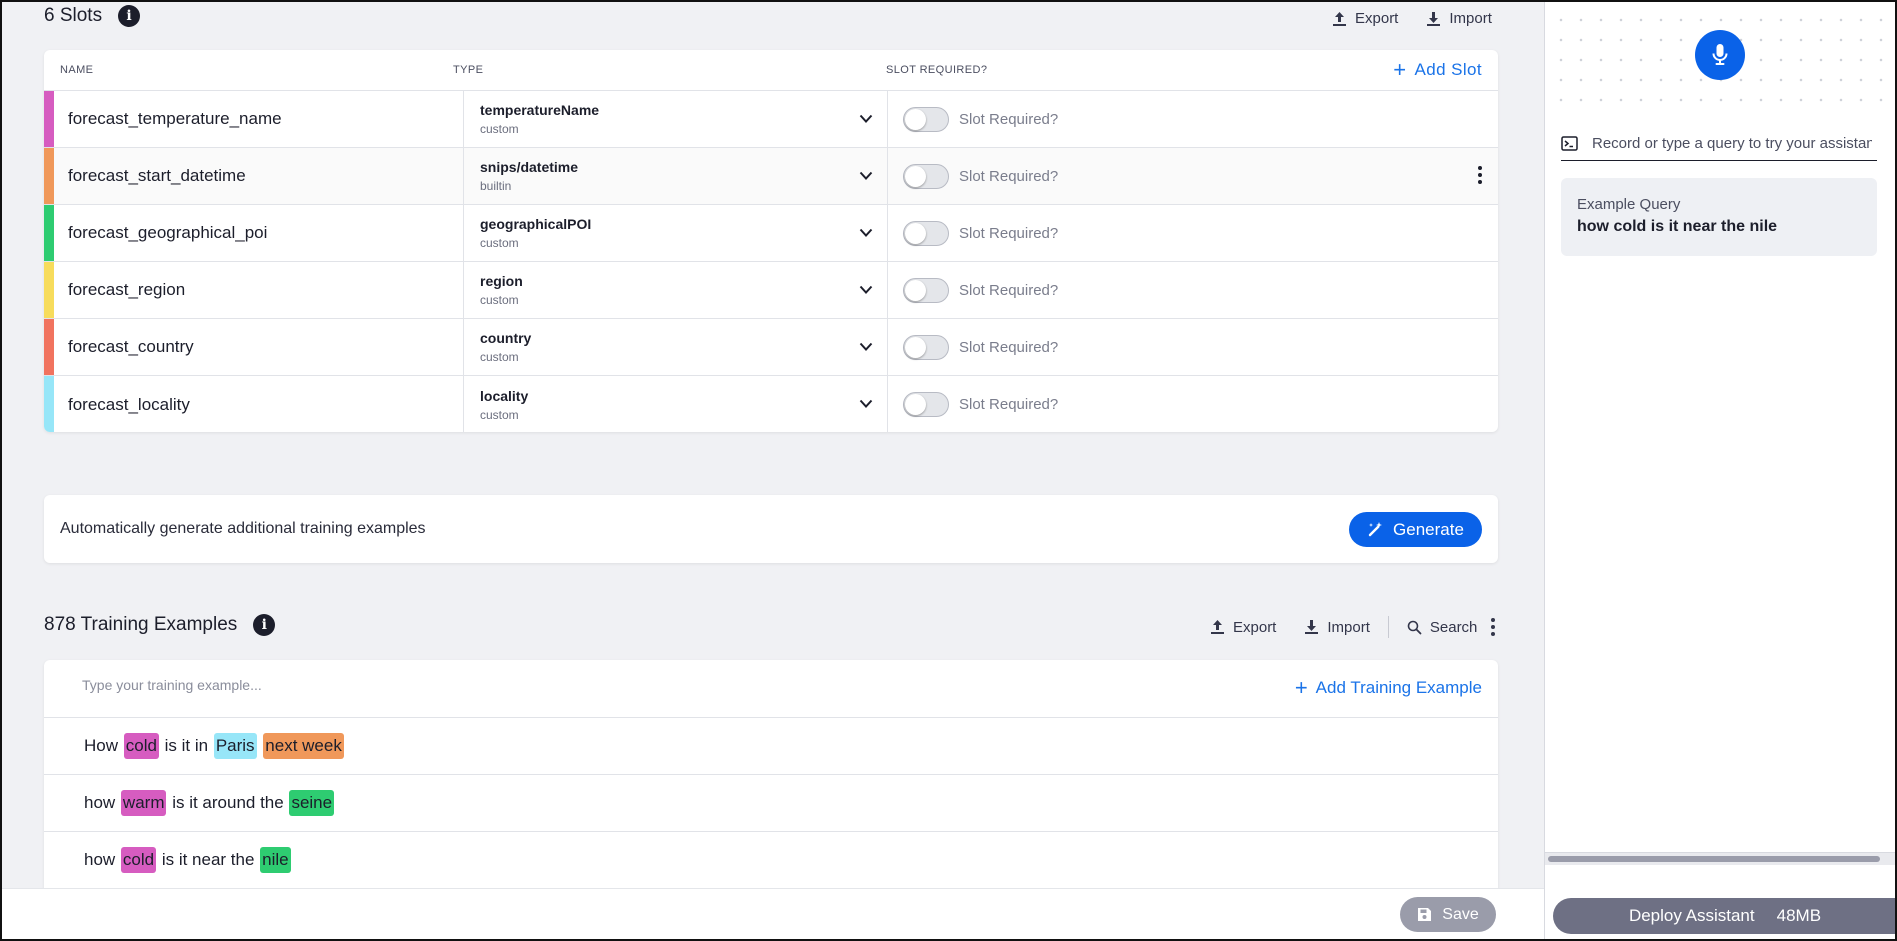 The image size is (1897, 941). I want to click on slot-type-name: locality, so click(504, 395).